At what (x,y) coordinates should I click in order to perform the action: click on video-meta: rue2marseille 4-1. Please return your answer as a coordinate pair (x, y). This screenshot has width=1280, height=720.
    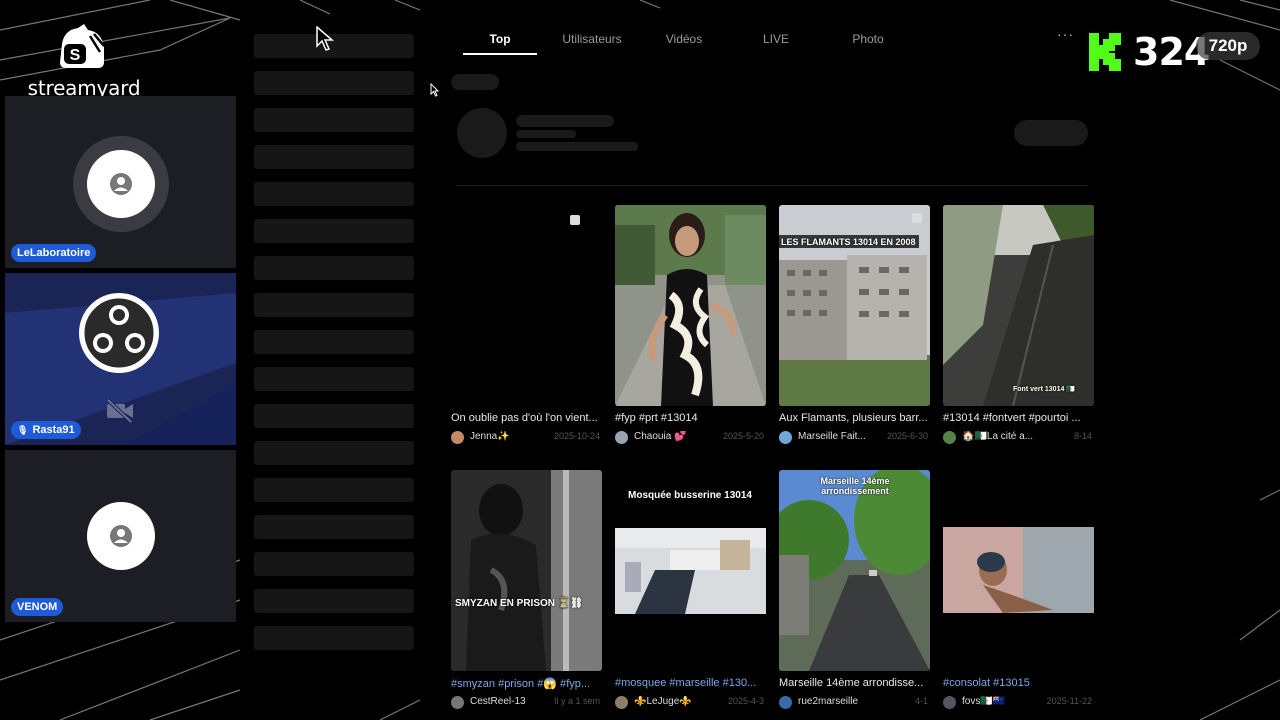
    Looking at the image, I should click on (854, 703).